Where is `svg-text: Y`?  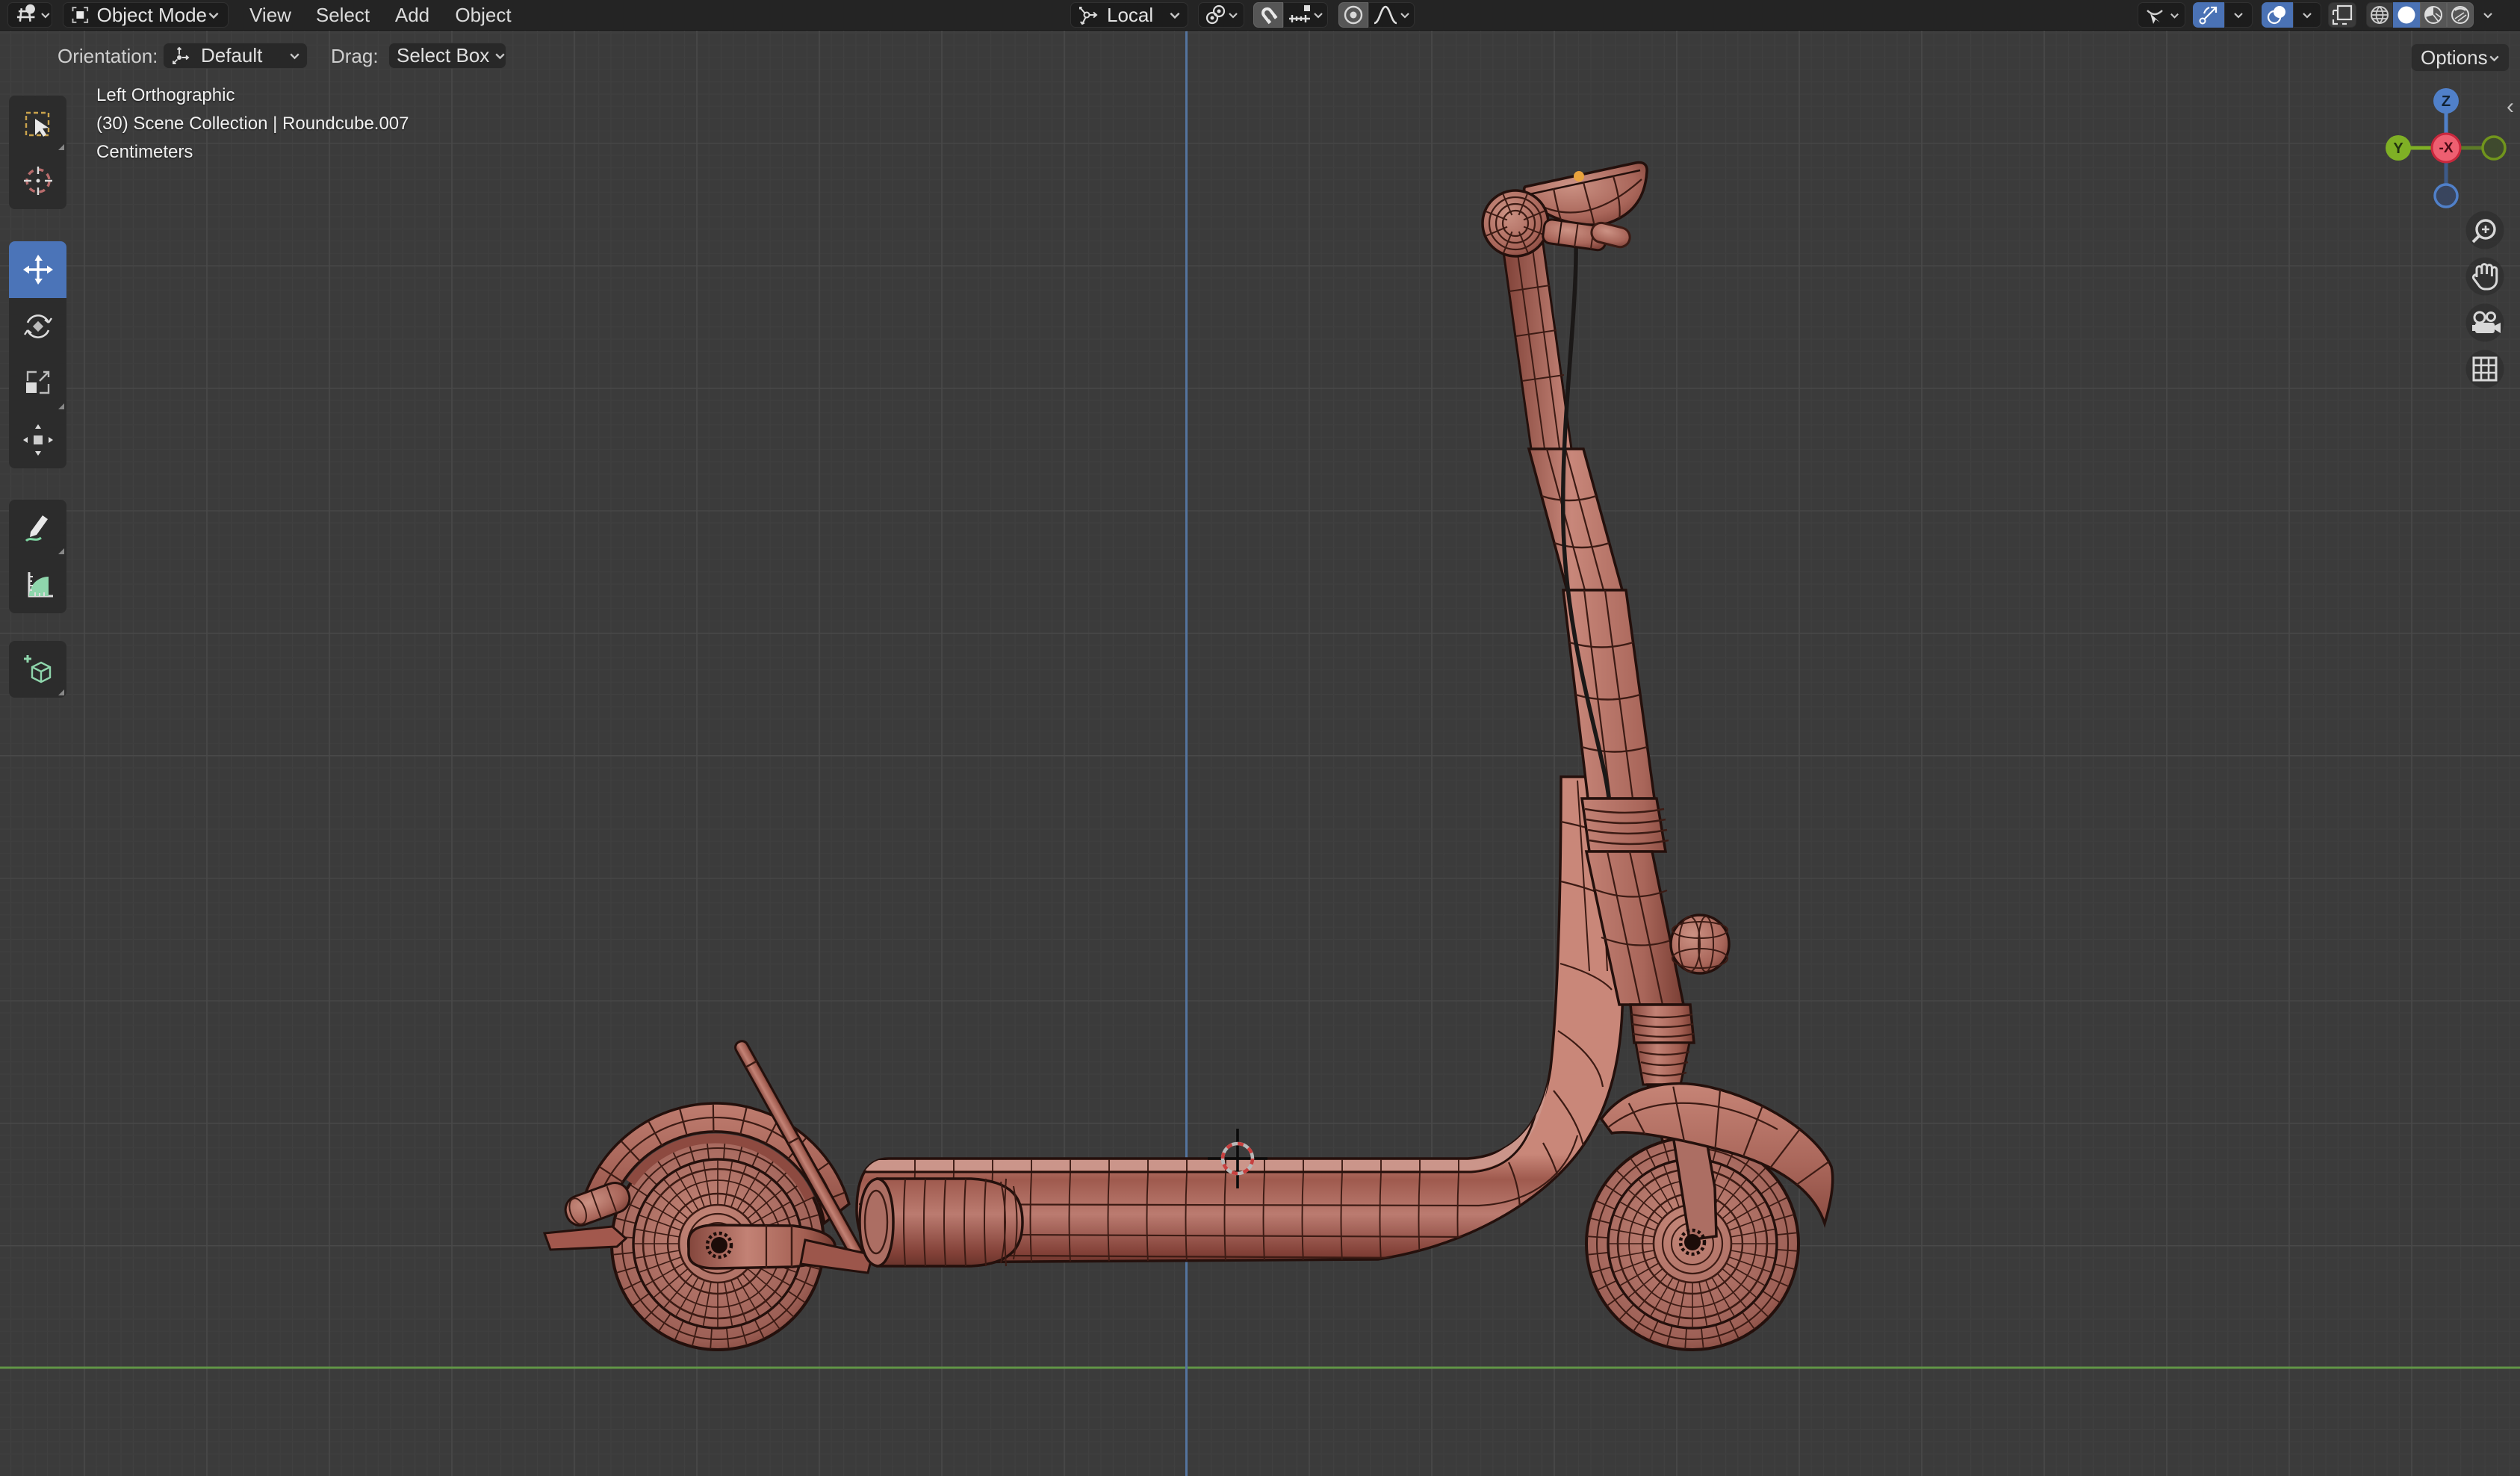 svg-text: Y is located at coordinates (2398, 148).